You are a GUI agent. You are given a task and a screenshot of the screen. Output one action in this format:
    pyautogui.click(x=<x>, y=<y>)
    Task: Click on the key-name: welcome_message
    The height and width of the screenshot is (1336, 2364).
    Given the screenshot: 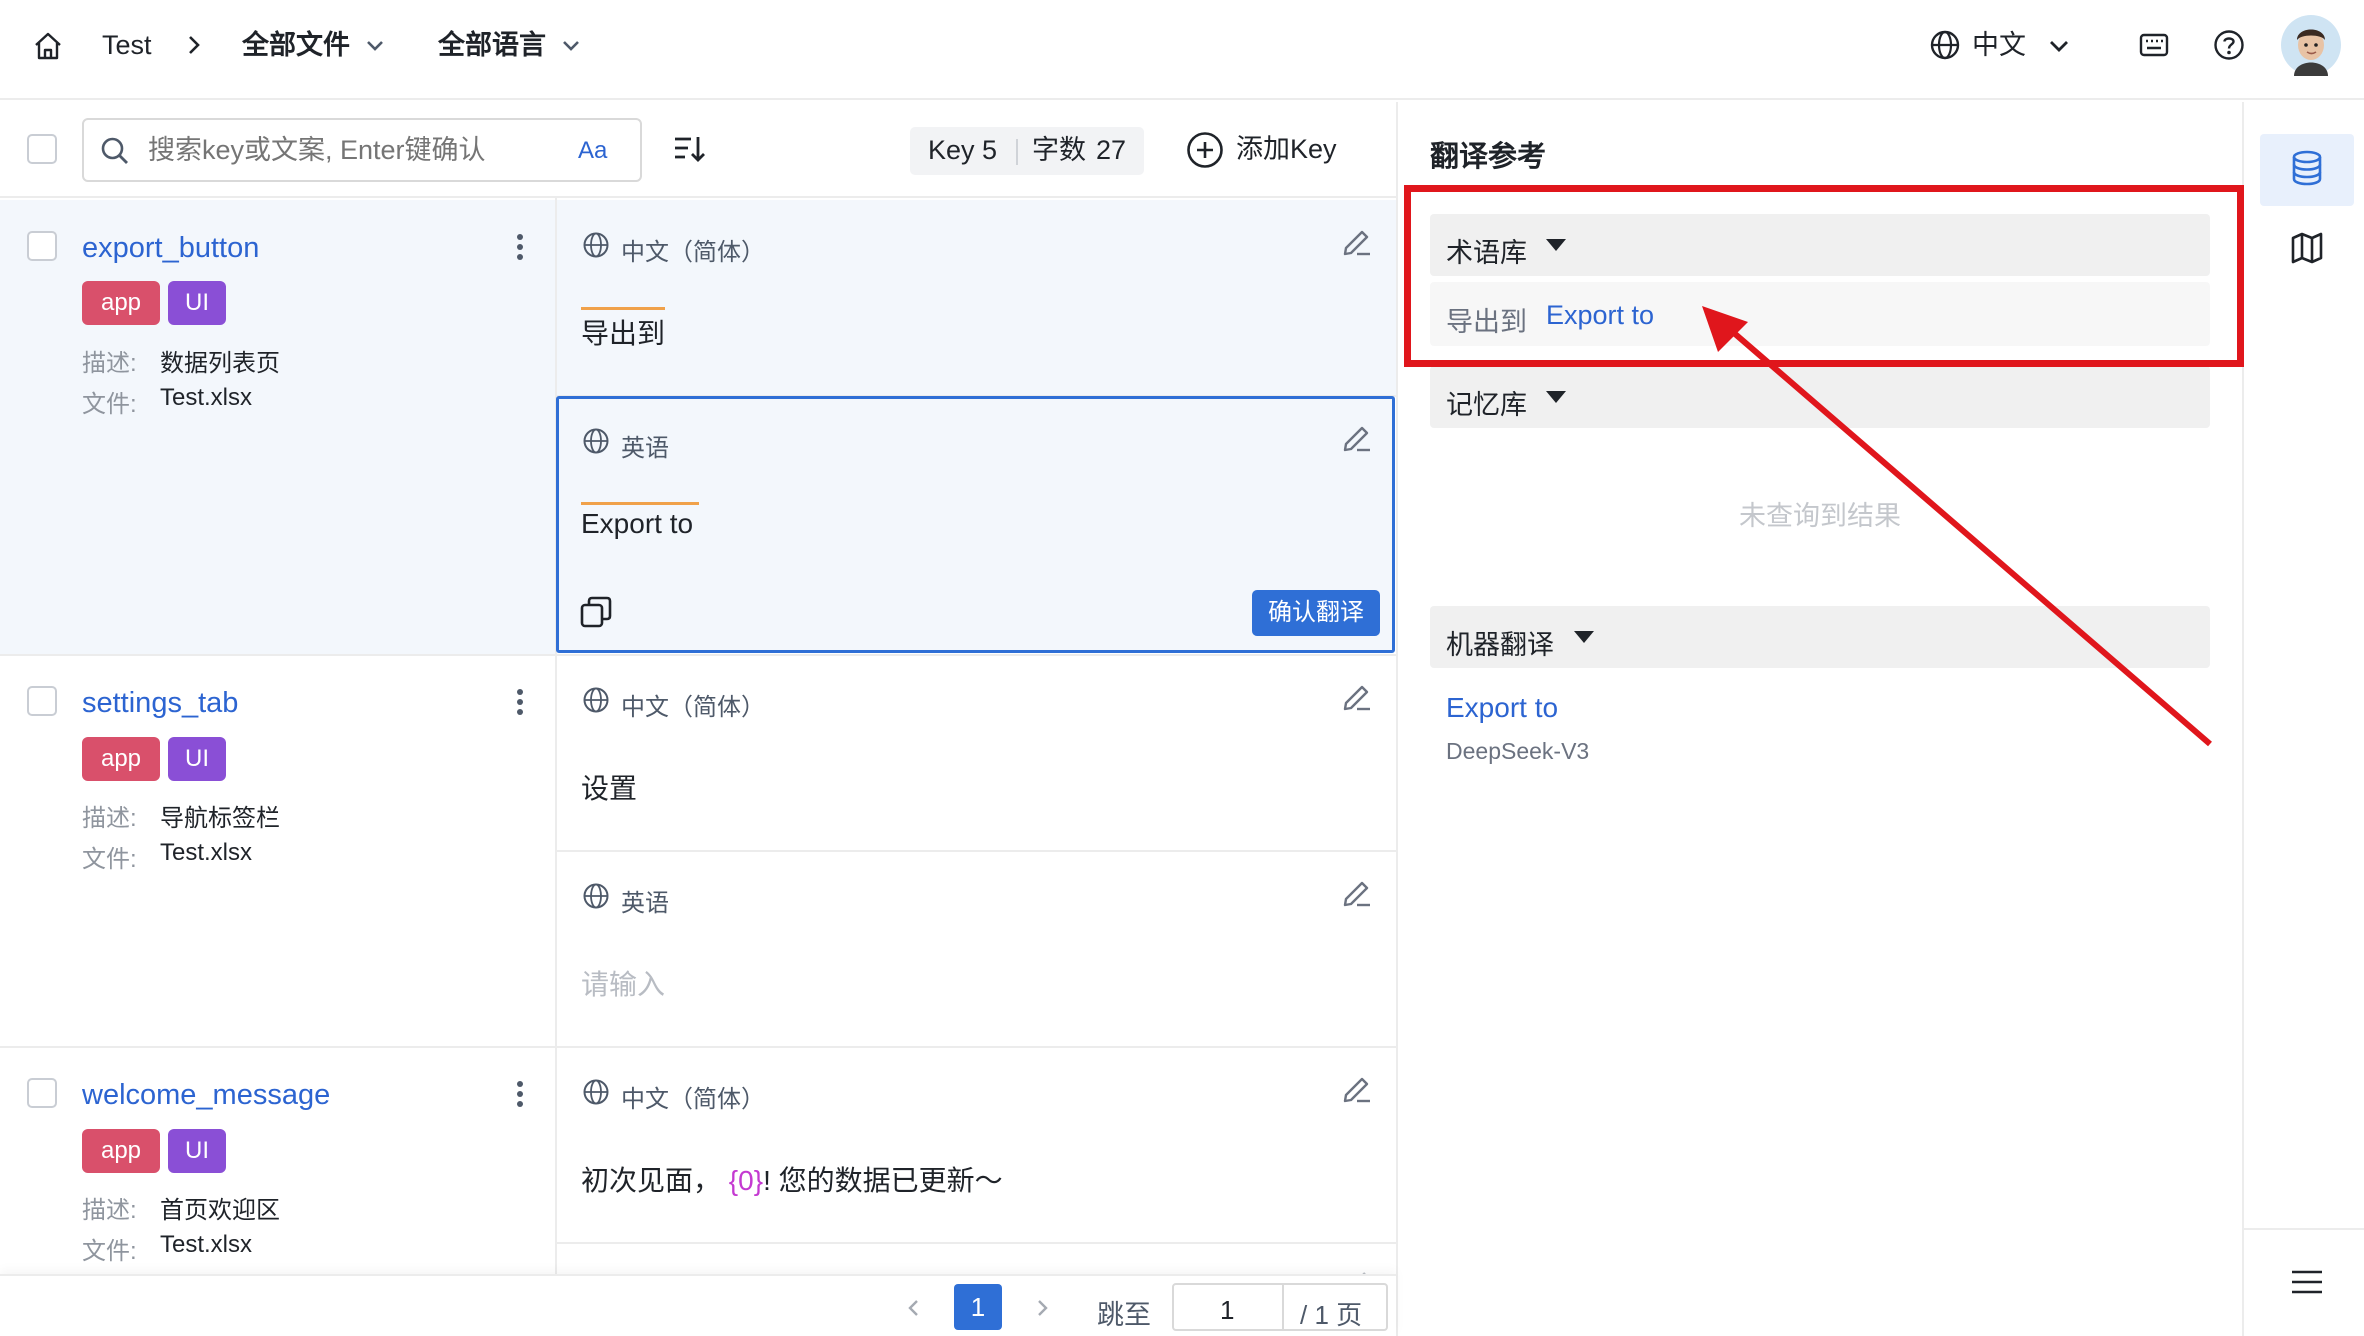 What is the action you would take?
    pyautogui.click(x=206, y=1095)
    